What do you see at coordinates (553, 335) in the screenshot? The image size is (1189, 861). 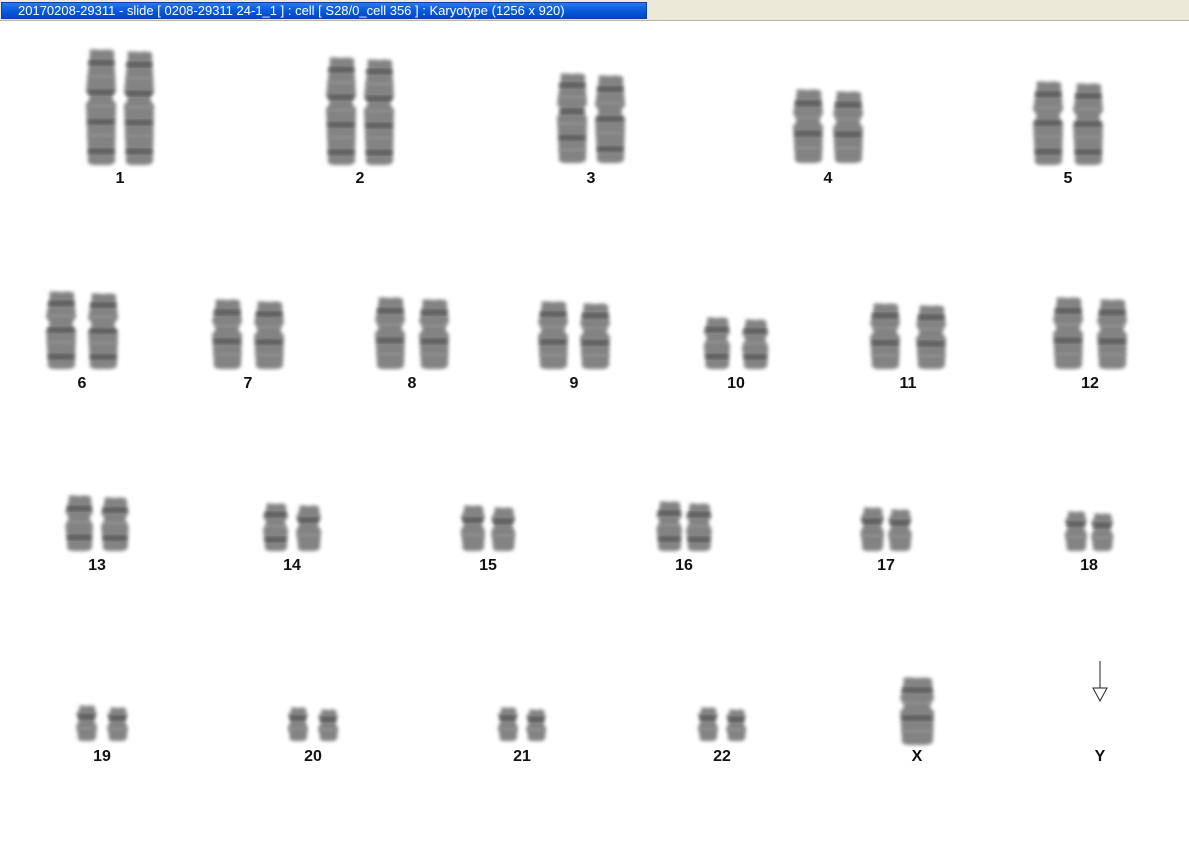 I see `chromosome-9-a` at bounding box center [553, 335].